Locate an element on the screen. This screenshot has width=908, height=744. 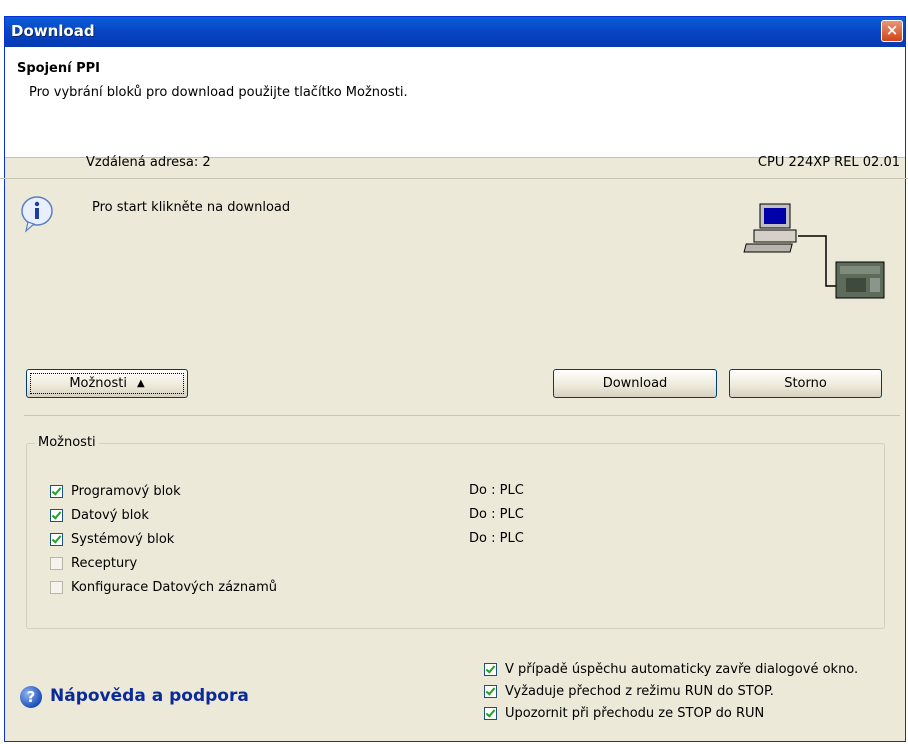
footer-option-stop-to-run: Upozornit při přechodu ze STOP do RUN is located at coordinates (624, 713).